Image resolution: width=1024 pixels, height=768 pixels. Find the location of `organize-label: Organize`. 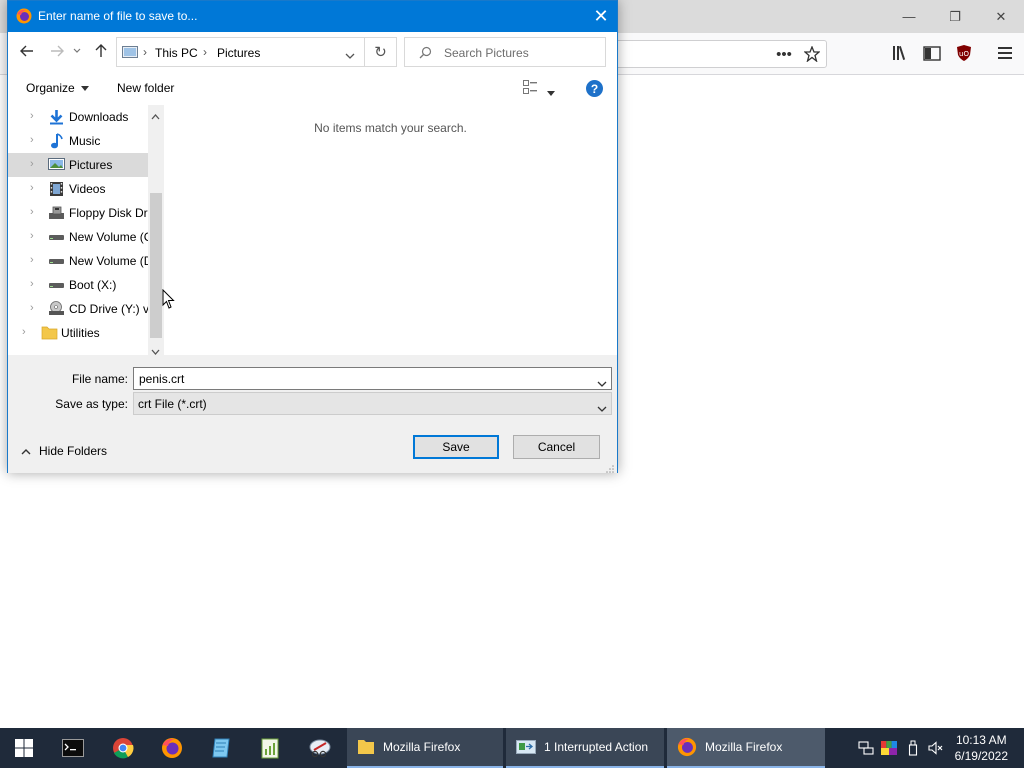

organize-label: Organize is located at coordinates (50, 88).